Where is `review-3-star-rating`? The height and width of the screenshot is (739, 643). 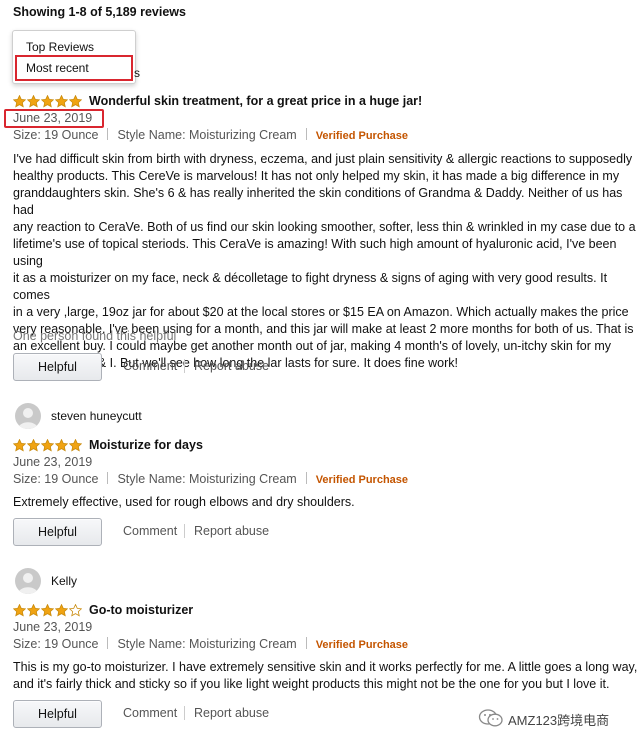 review-3-star-rating is located at coordinates (47, 610).